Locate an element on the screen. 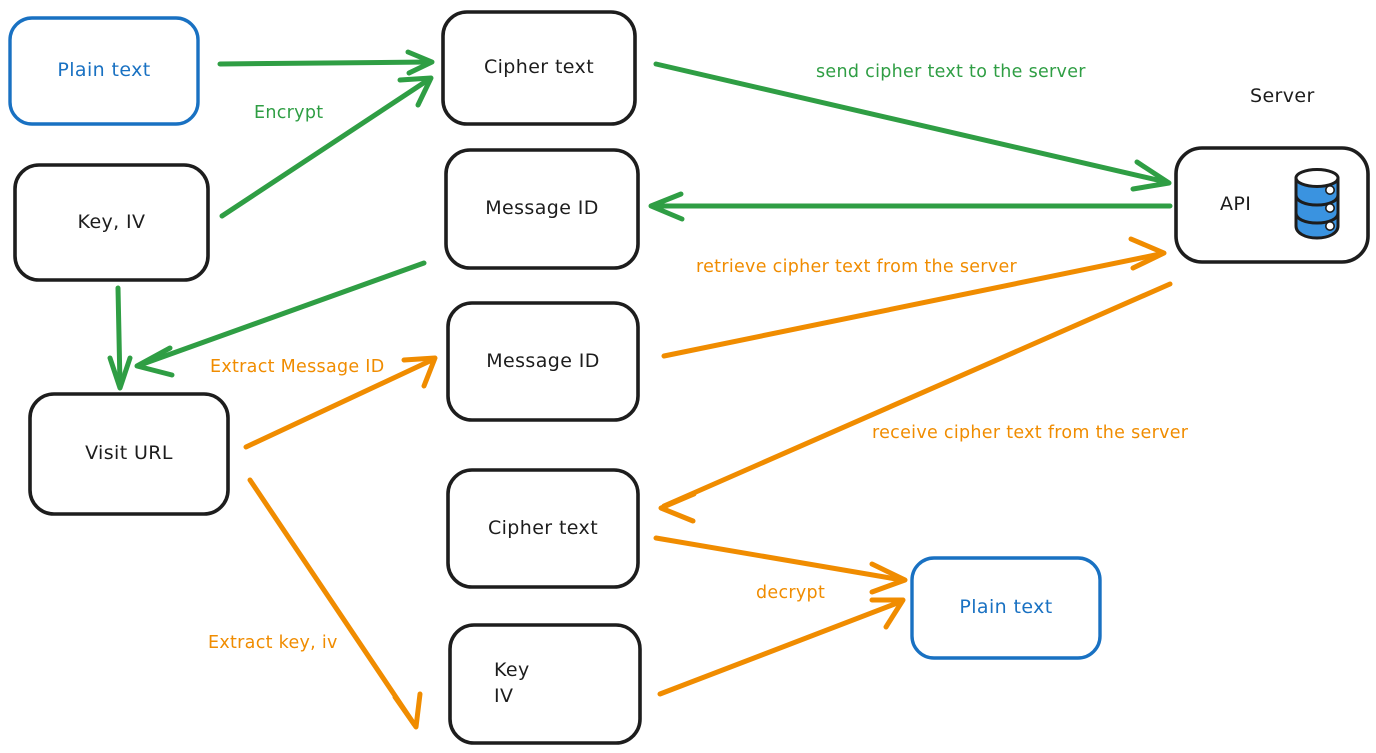  edge-label-receive-cipher: receive cipher text from the server is located at coordinates (1030, 433).